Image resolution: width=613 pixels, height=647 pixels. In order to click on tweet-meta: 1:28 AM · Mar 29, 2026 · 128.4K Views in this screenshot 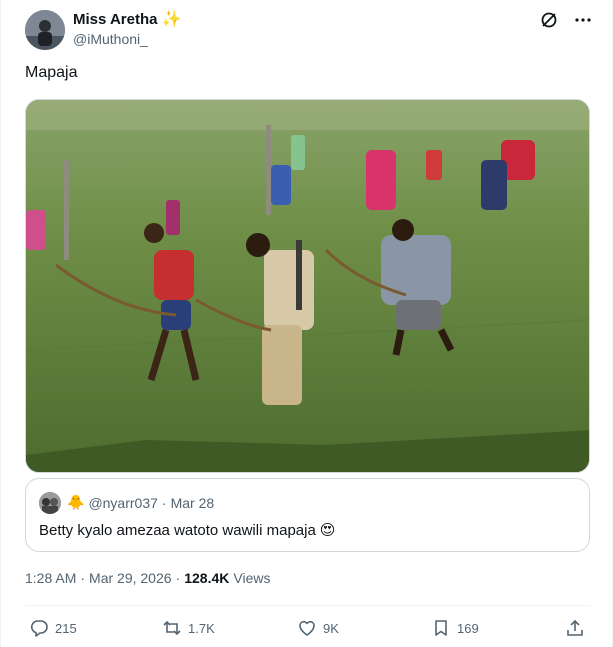, I will do `click(147, 578)`.